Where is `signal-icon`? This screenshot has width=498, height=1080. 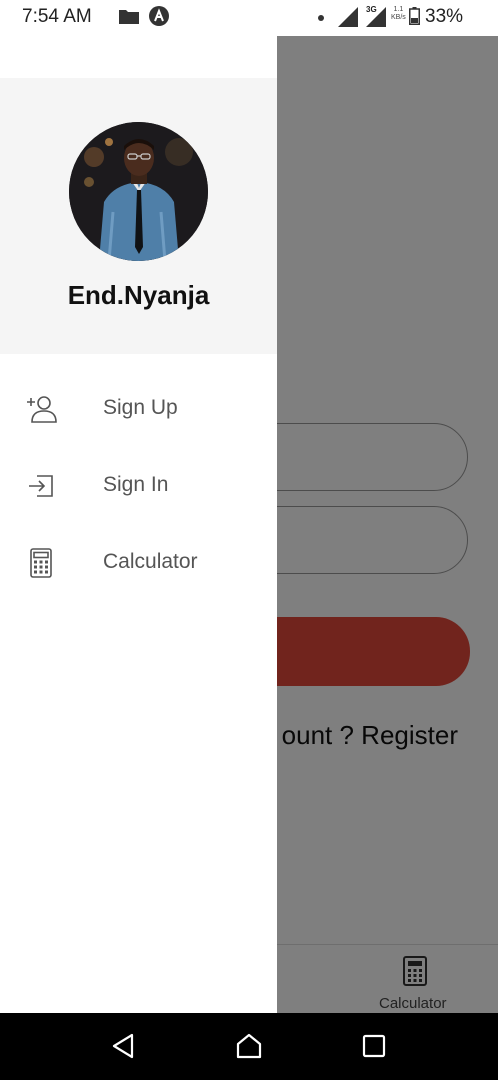
signal-icon is located at coordinates (348, 17).